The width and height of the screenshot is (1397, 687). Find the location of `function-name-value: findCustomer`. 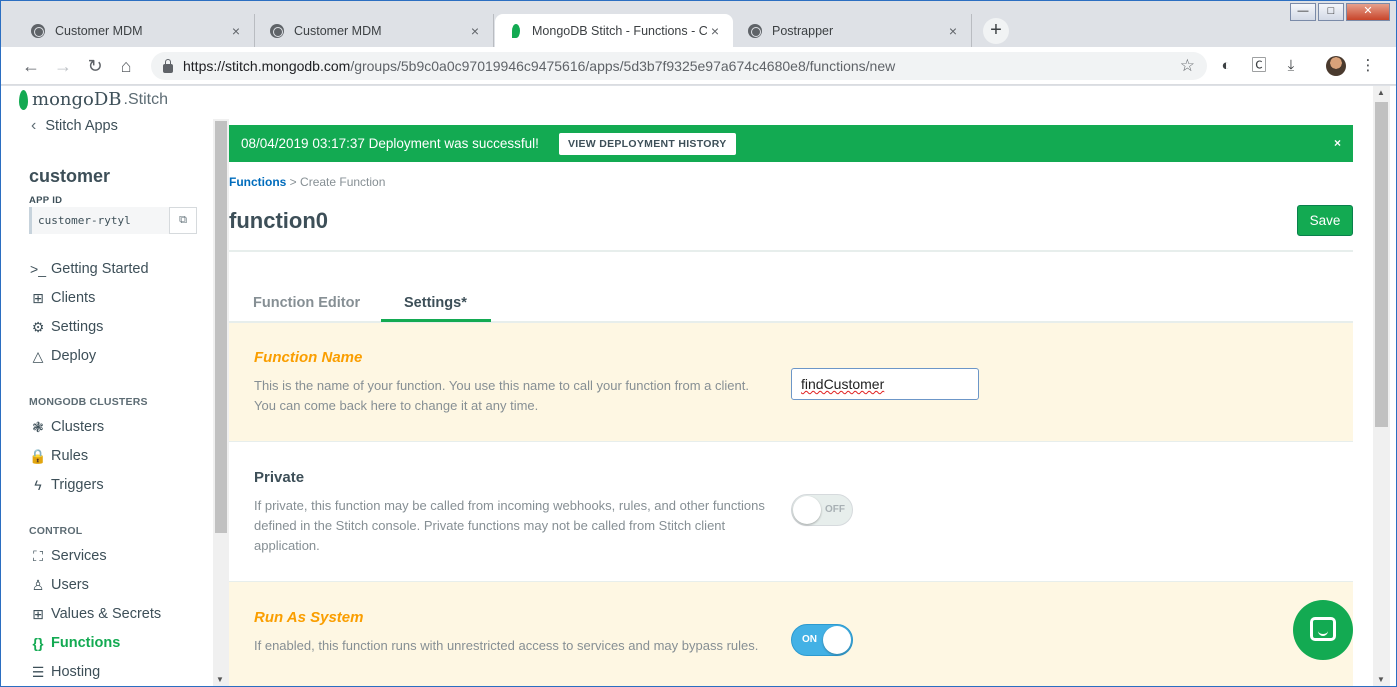

function-name-value: findCustomer is located at coordinates (843, 384).